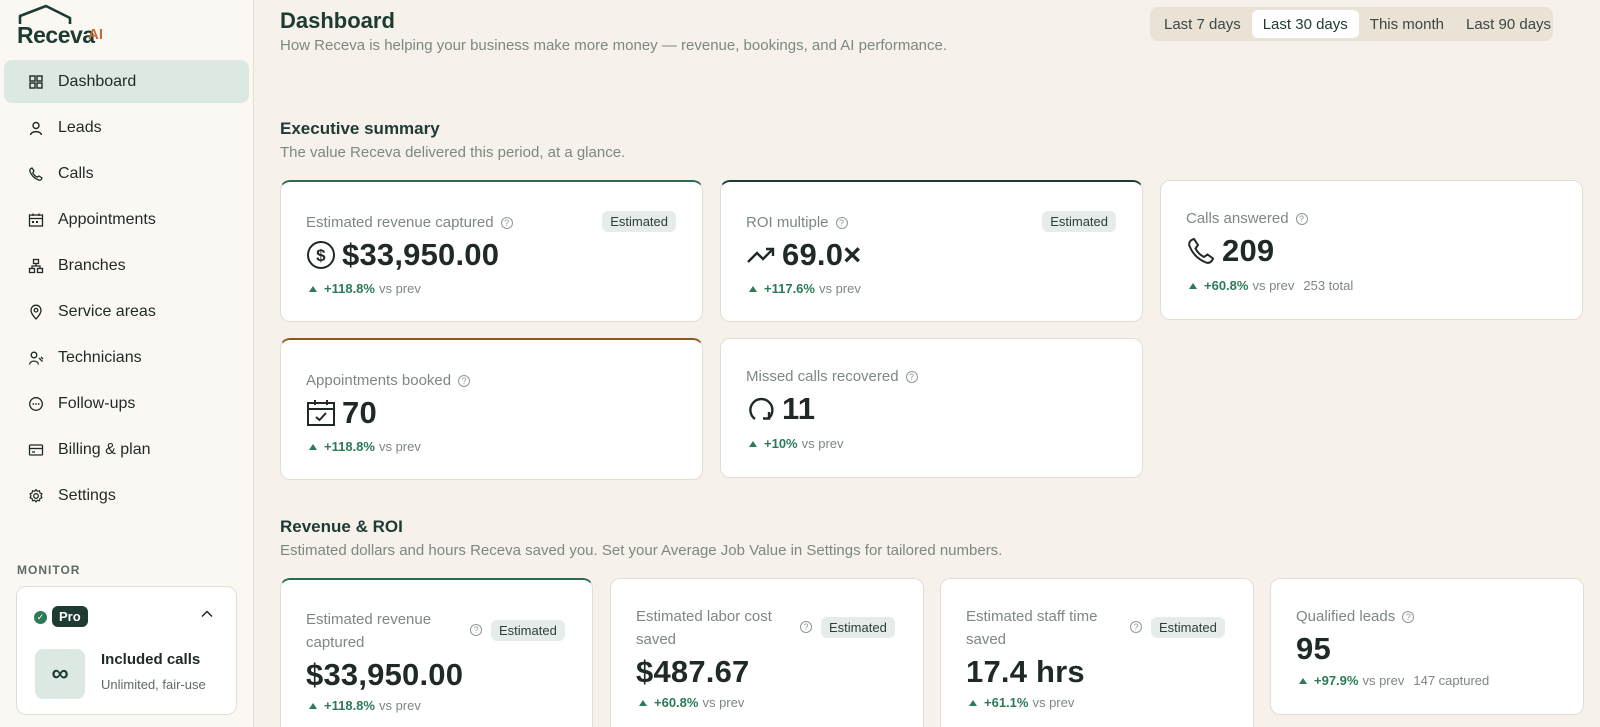 The height and width of the screenshot is (727, 1600). What do you see at coordinates (56, 35) in the screenshot?
I see `brand-name: Receva` at bounding box center [56, 35].